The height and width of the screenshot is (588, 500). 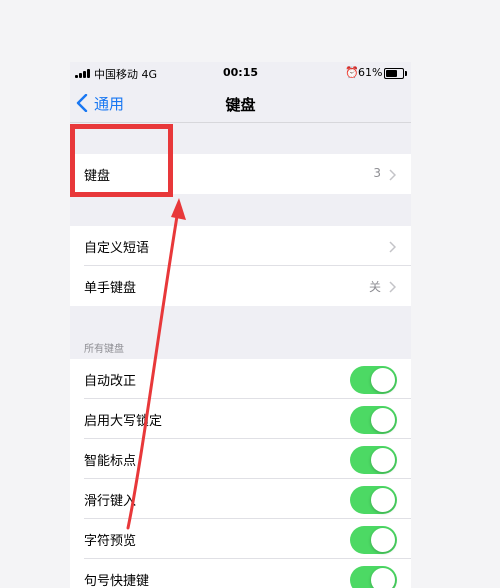 What do you see at coordinates (156, 364) in the screenshot?
I see `red-arrow-annotation` at bounding box center [156, 364].